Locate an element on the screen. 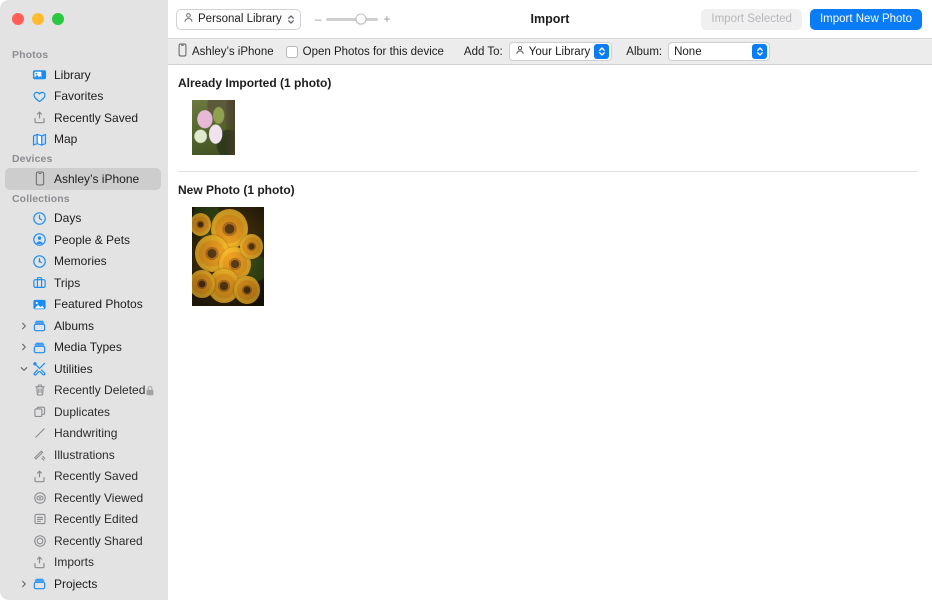 This screenshot has height=600, width=932. library-icon is located at coordinates (39, 74).